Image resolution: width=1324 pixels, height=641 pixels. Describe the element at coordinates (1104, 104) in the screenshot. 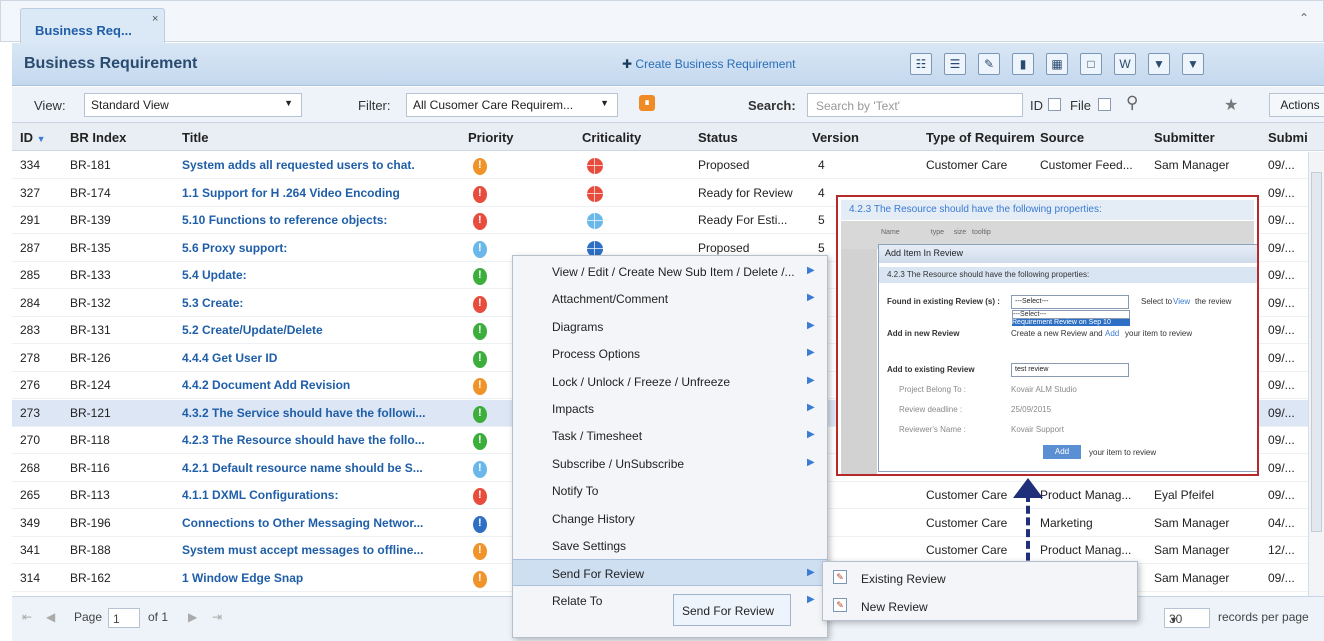

I see `file-checkbox` at that location.